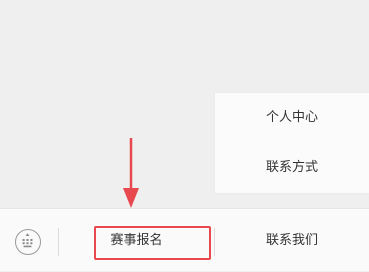  Describe the element at coordinates (136, 240) in the screenshot. I see `menu-tab-event-registration: 赛事报名` at that location.